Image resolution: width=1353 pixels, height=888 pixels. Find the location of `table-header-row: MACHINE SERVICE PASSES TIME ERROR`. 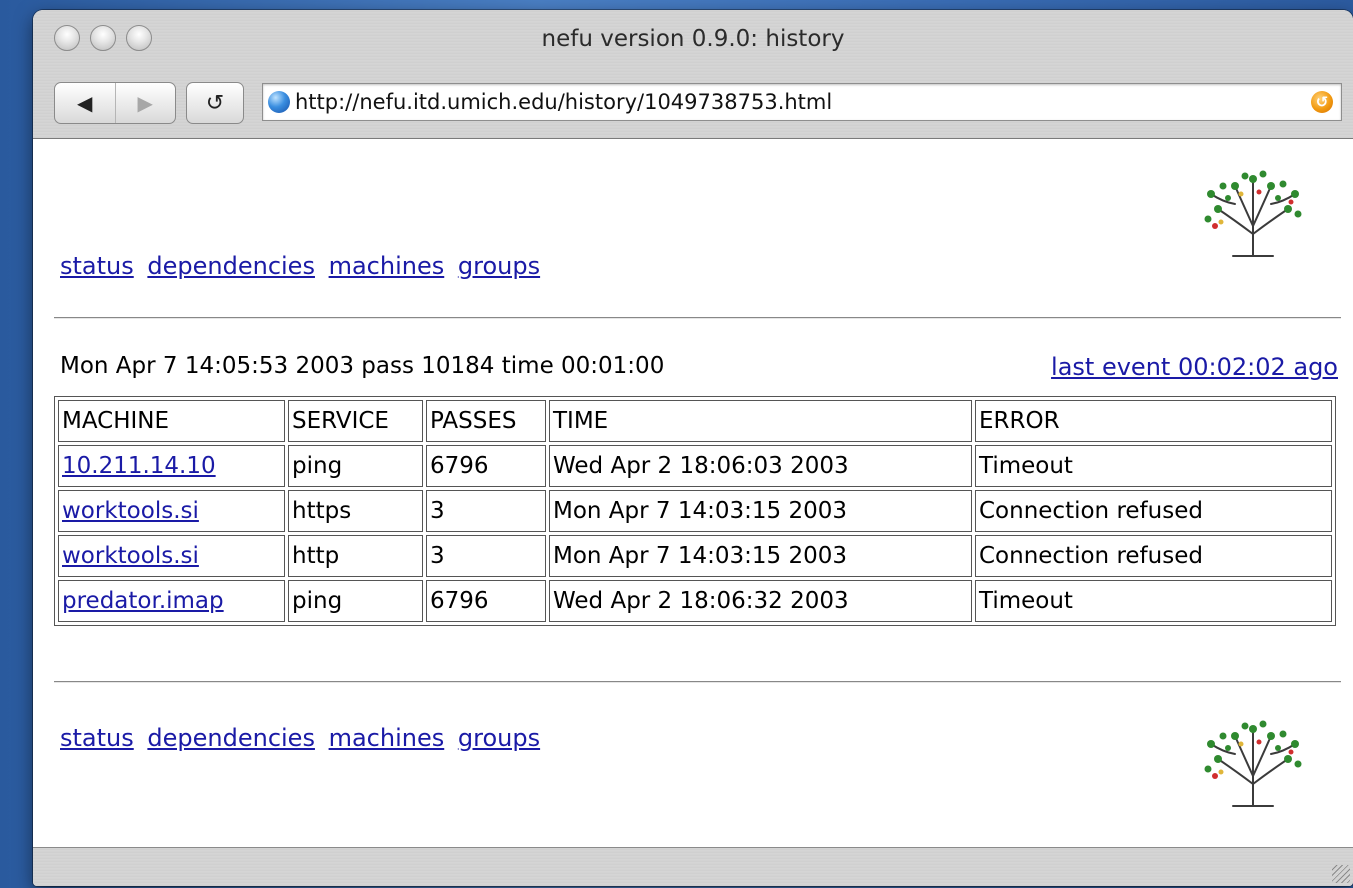

table-header-row: MACHINE SERVICE PASSES TIME ERROR is located at coordinates (695, 421).